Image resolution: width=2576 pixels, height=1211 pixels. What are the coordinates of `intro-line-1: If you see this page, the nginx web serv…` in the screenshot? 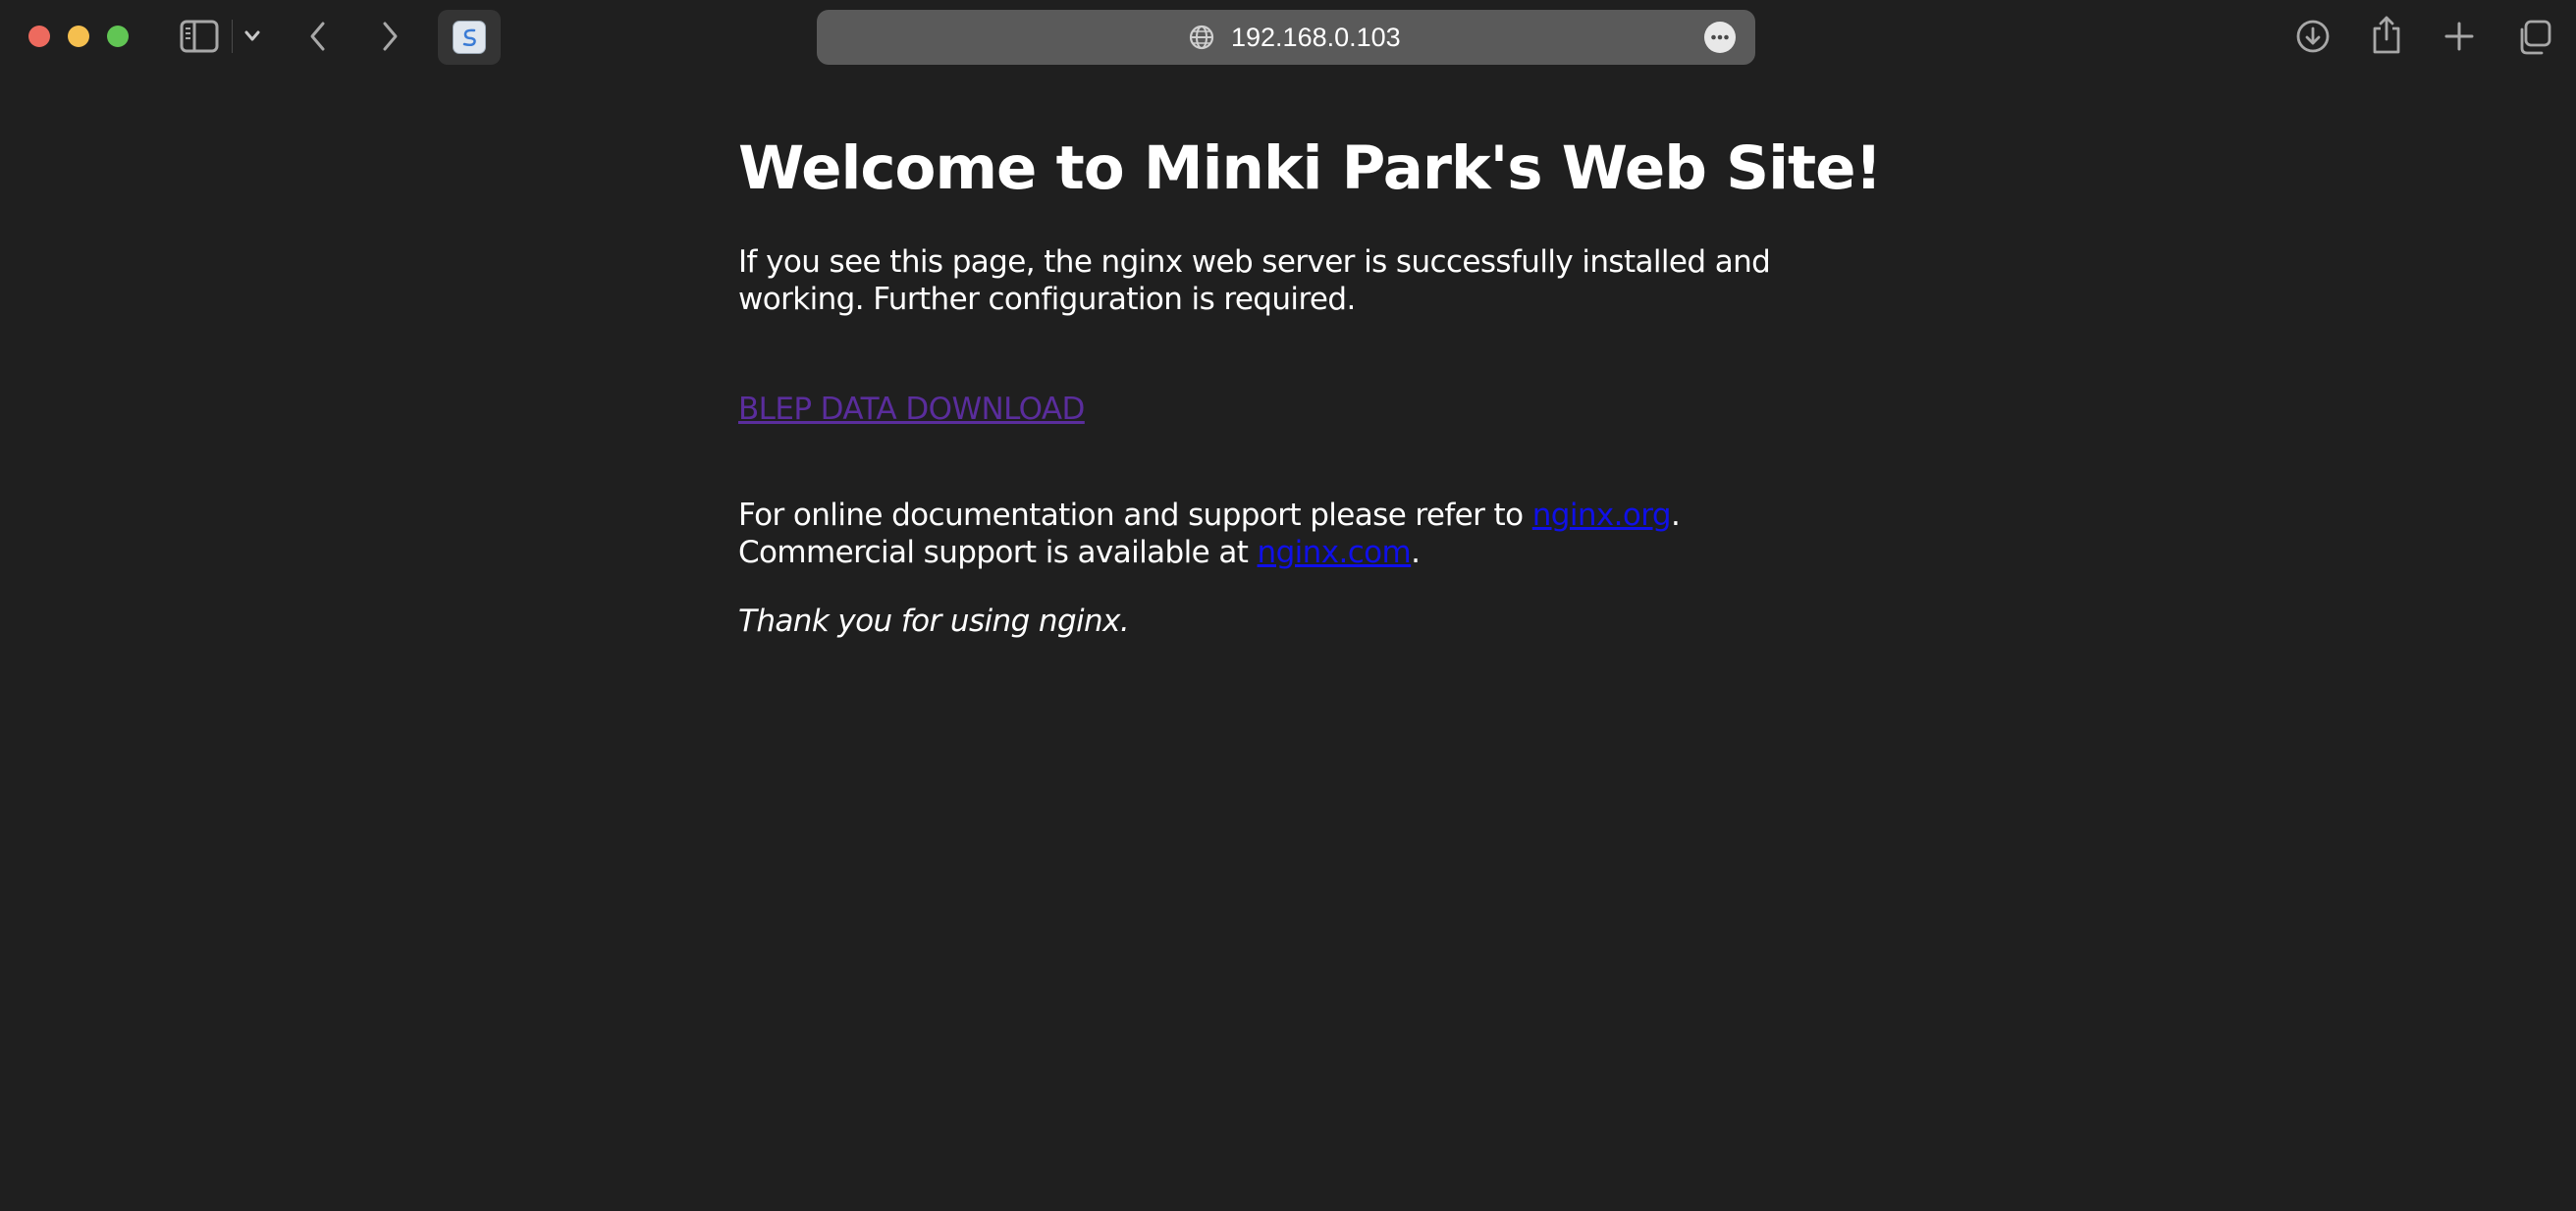 It's located at (1254, 262).